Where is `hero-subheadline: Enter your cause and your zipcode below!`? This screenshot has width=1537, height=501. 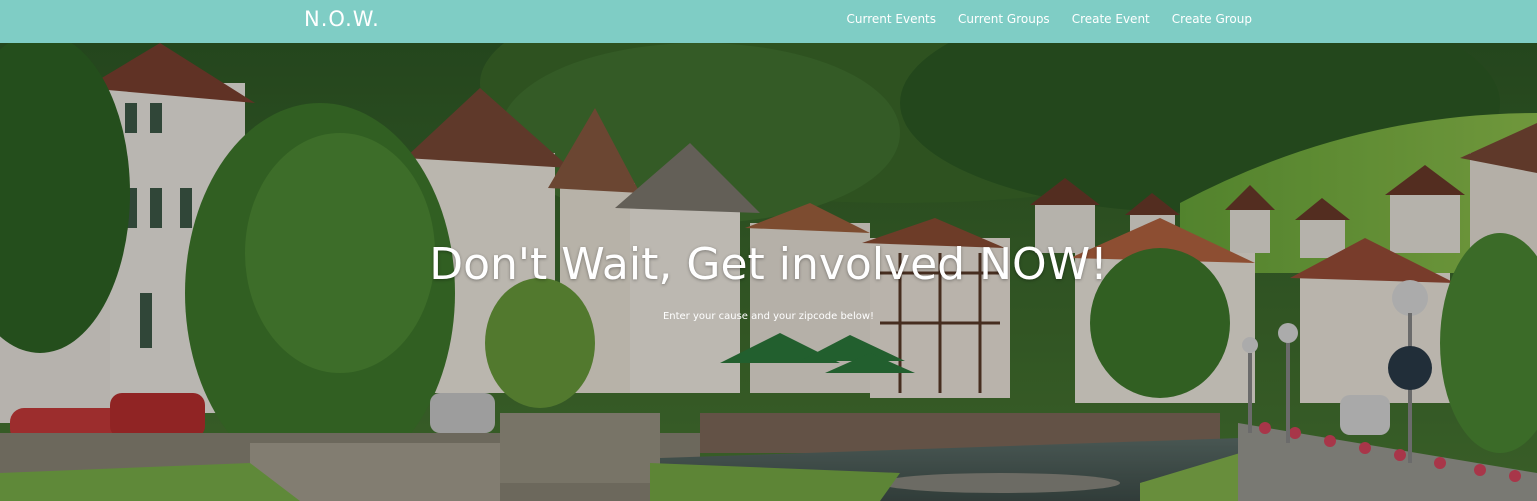 hero-subheadline: Enter your cause and your zipcode below! is located at coordinates (768, 316).